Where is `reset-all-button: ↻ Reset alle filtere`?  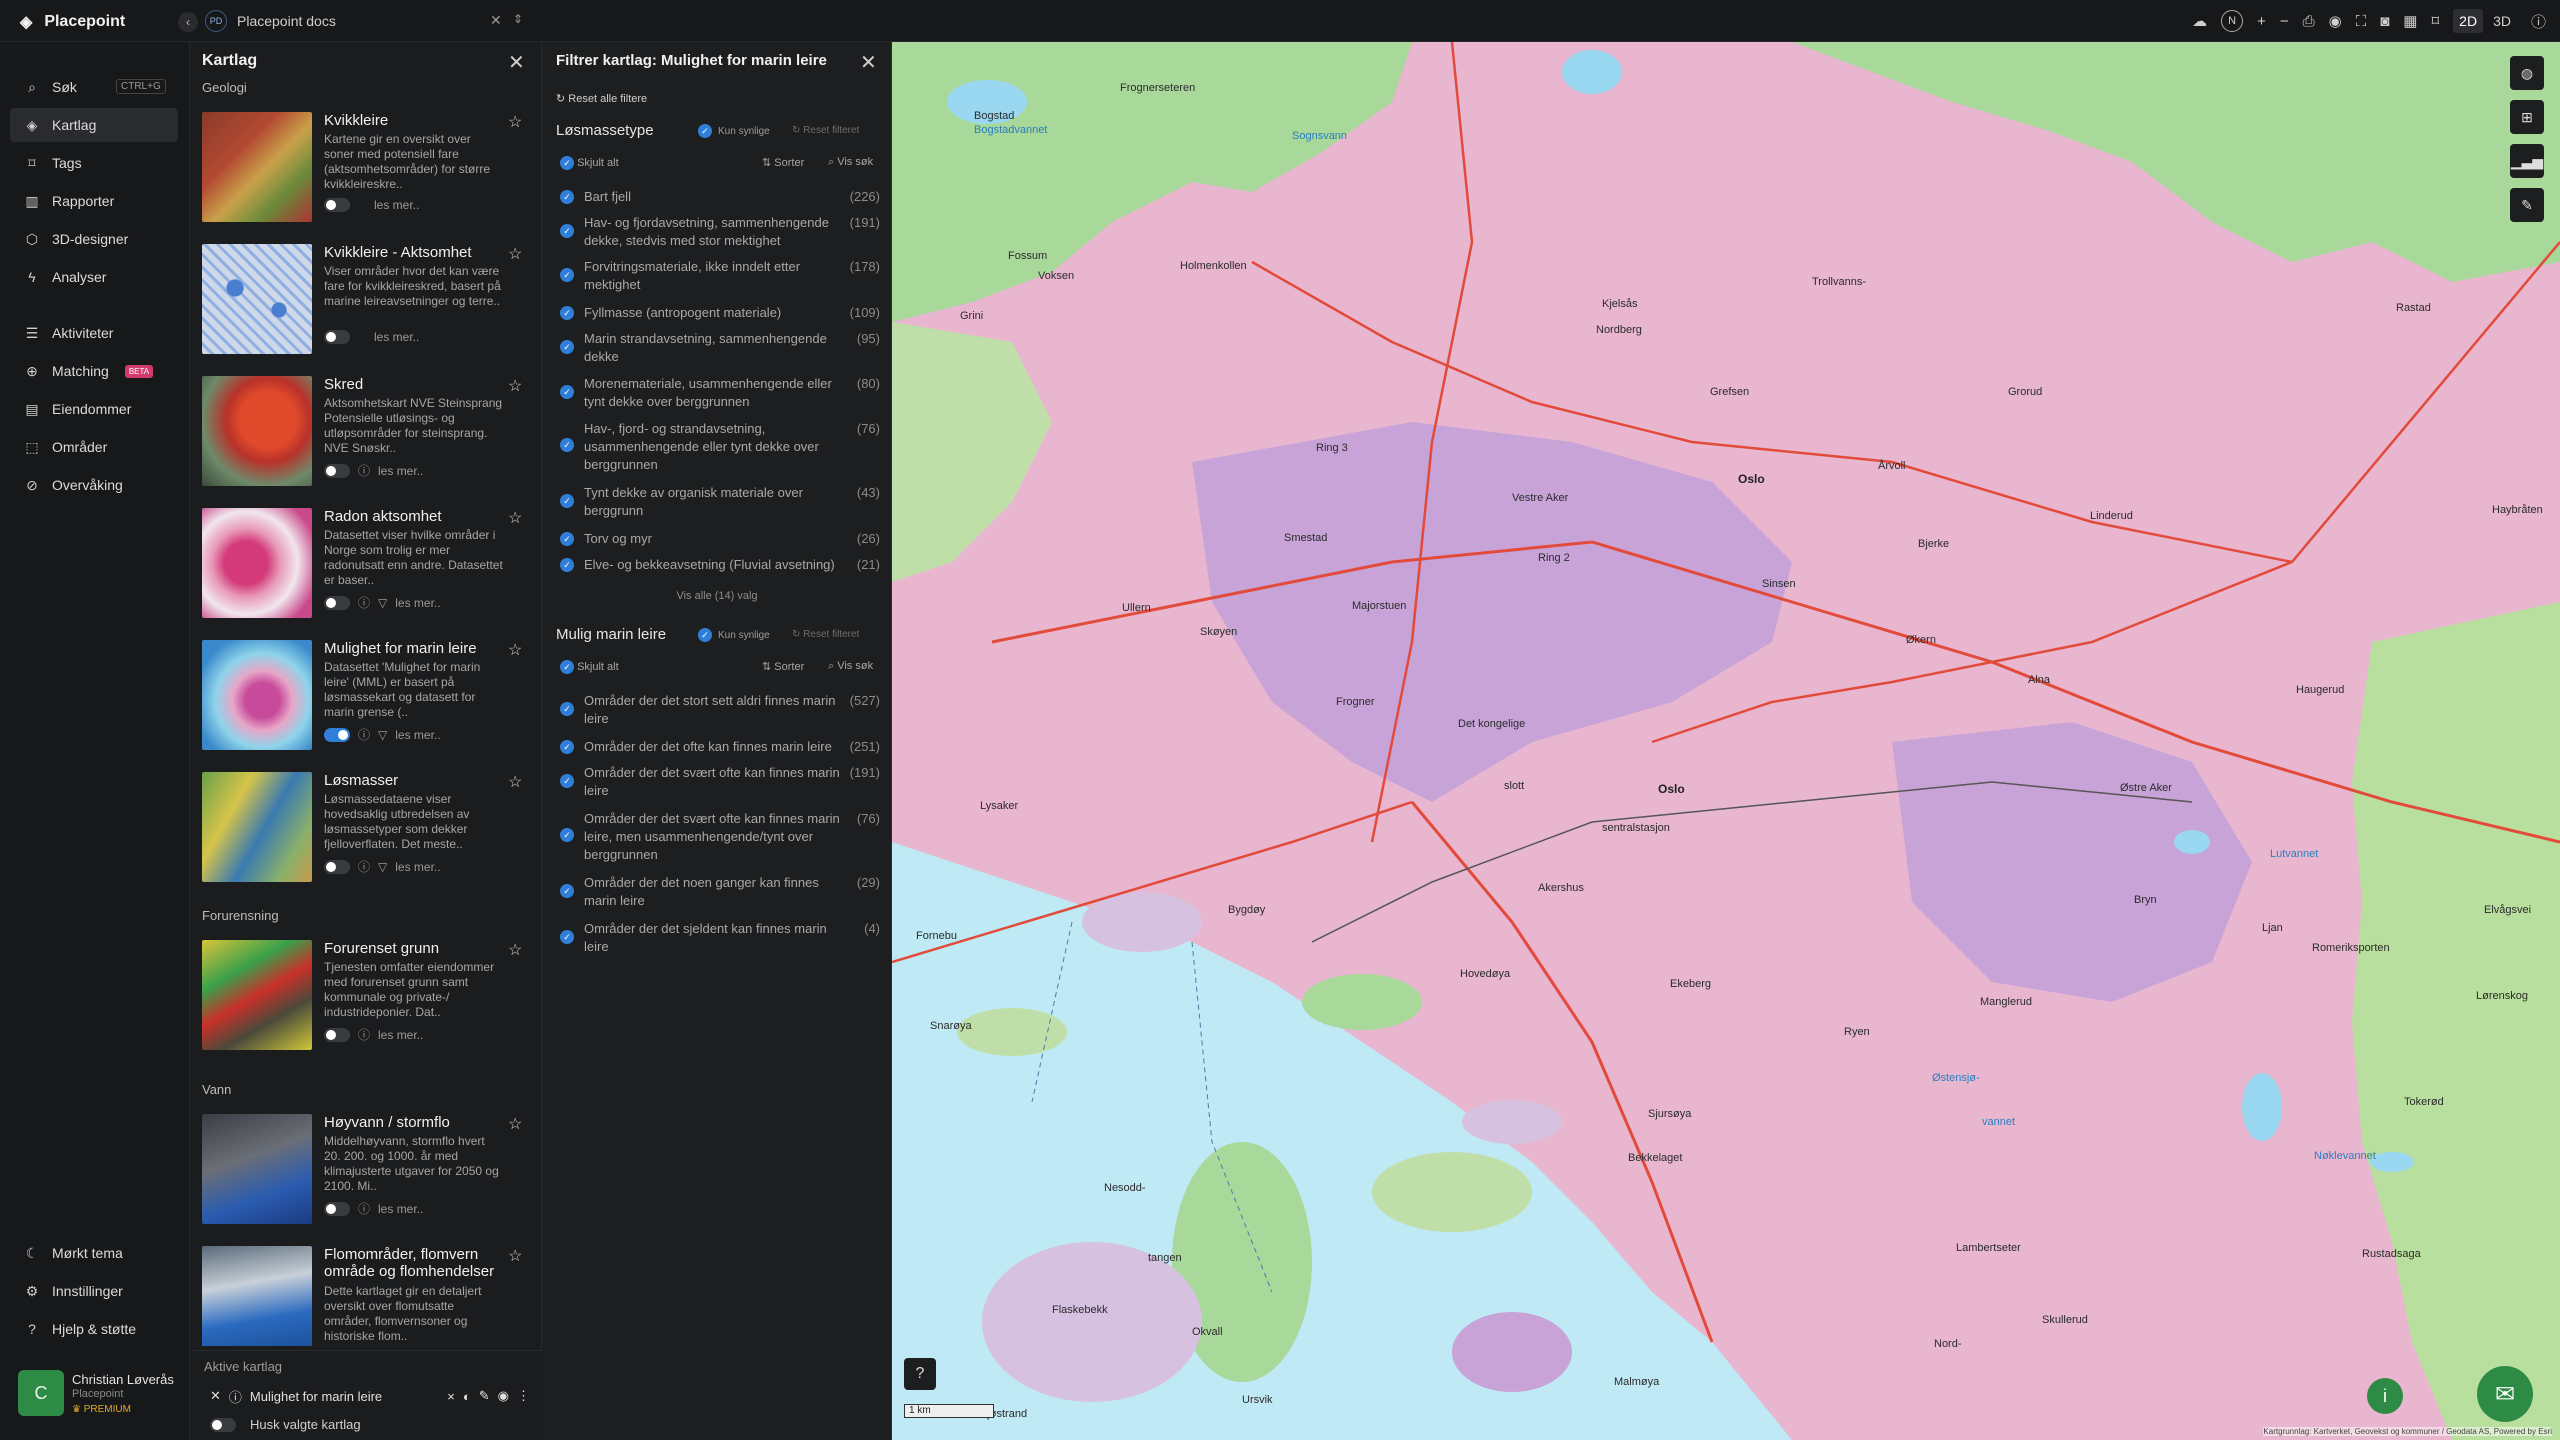
reset-all-button: ↻ Reset alle filtere is located at coordinates (601, 98).